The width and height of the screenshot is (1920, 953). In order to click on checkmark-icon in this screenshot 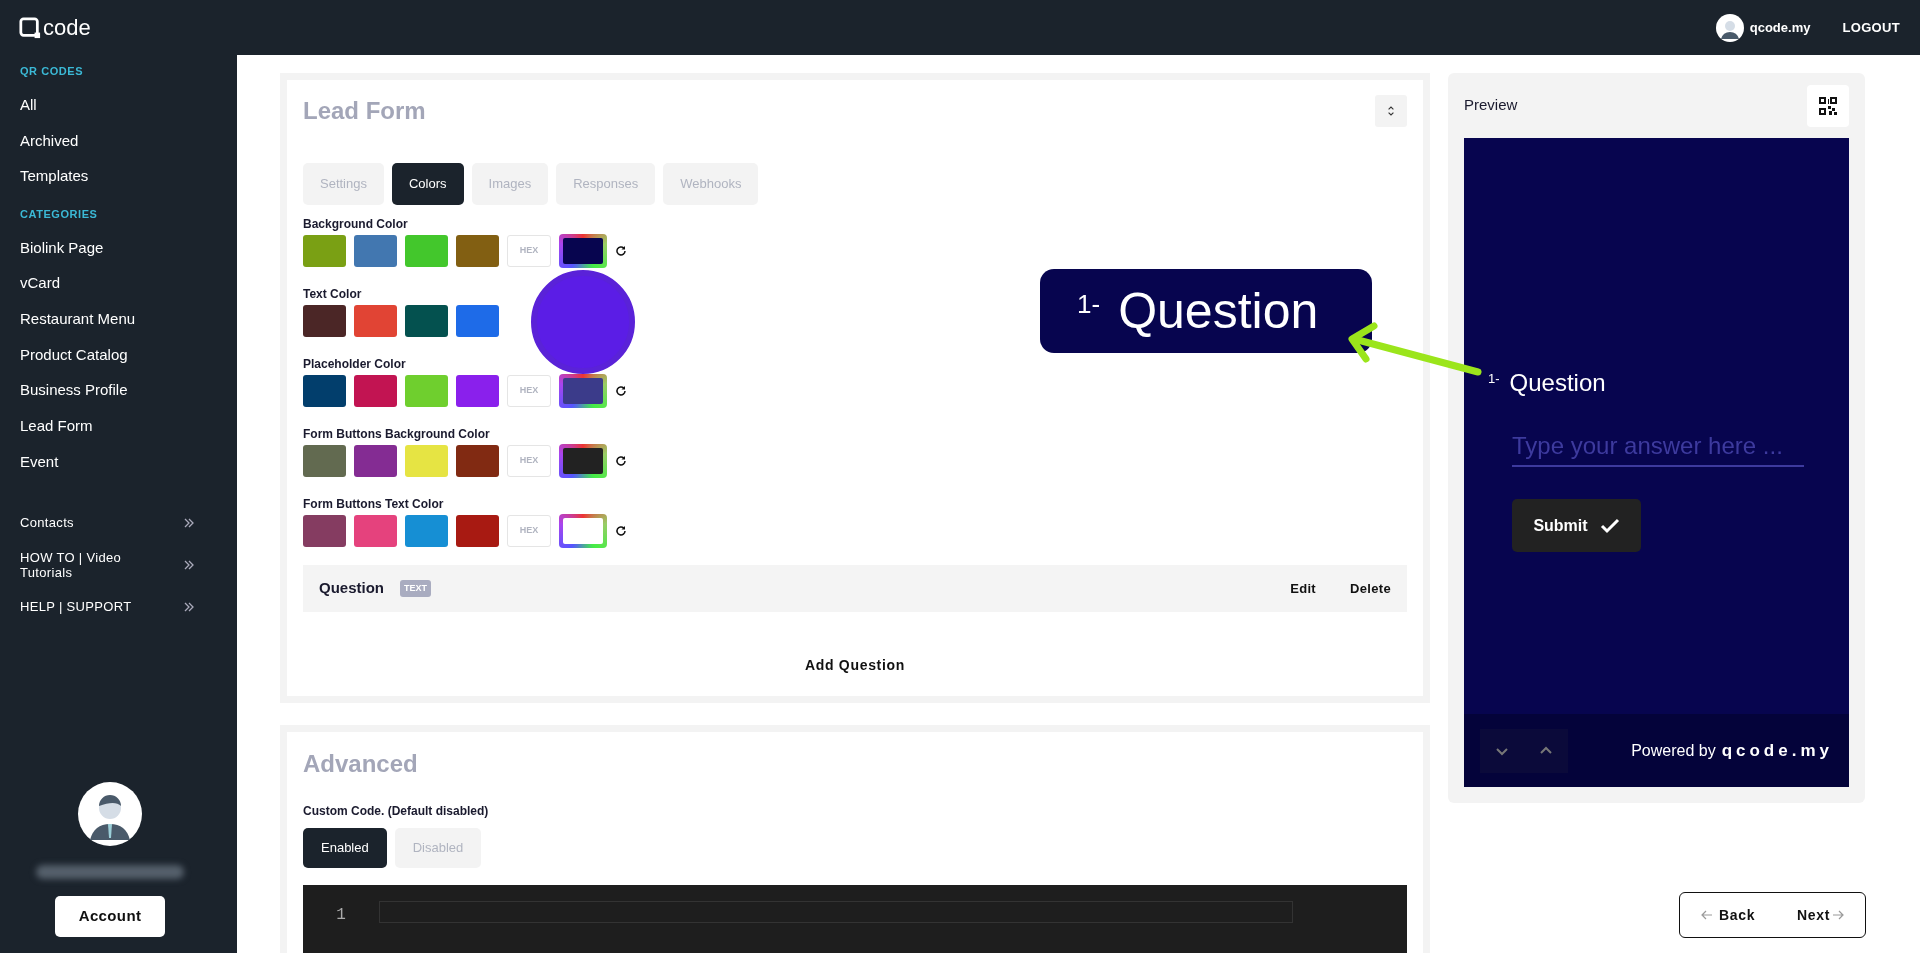, I will do `click(1609, 525)`.